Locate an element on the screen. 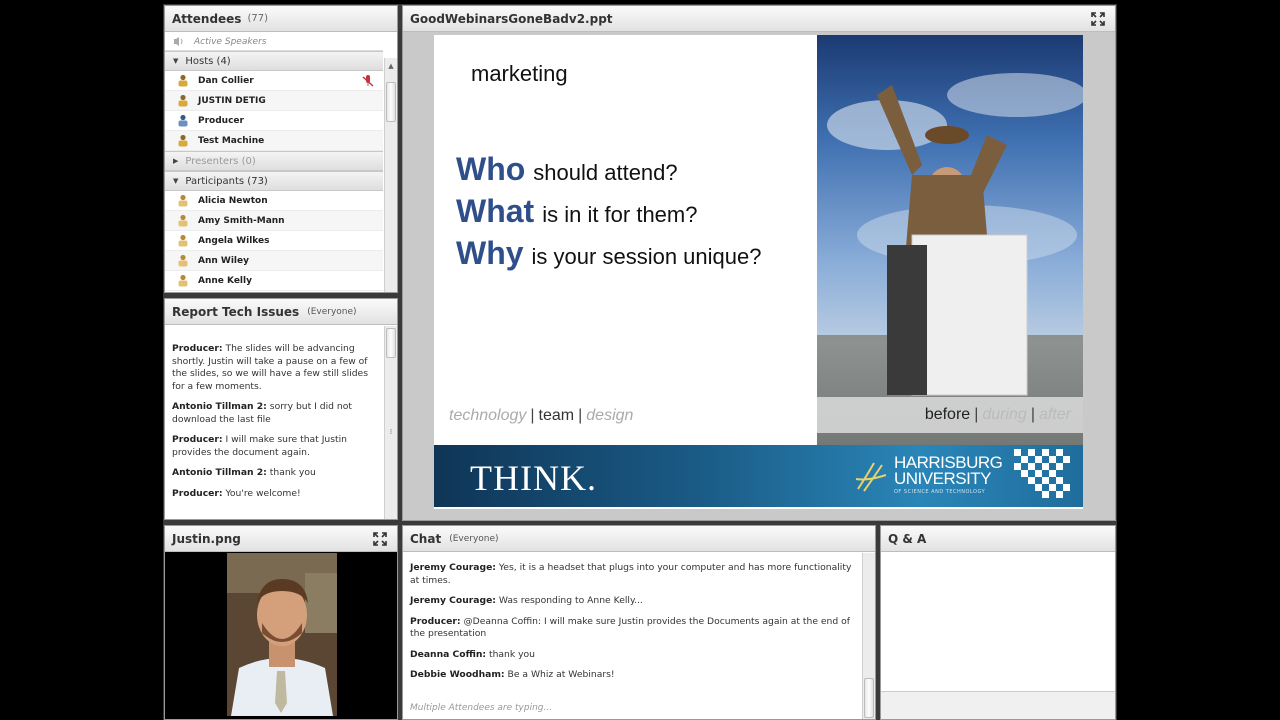 Image resolution: width=1280 pixels, height=720 pixels. attendee-row: Producer is located at coordinates (274, 121).